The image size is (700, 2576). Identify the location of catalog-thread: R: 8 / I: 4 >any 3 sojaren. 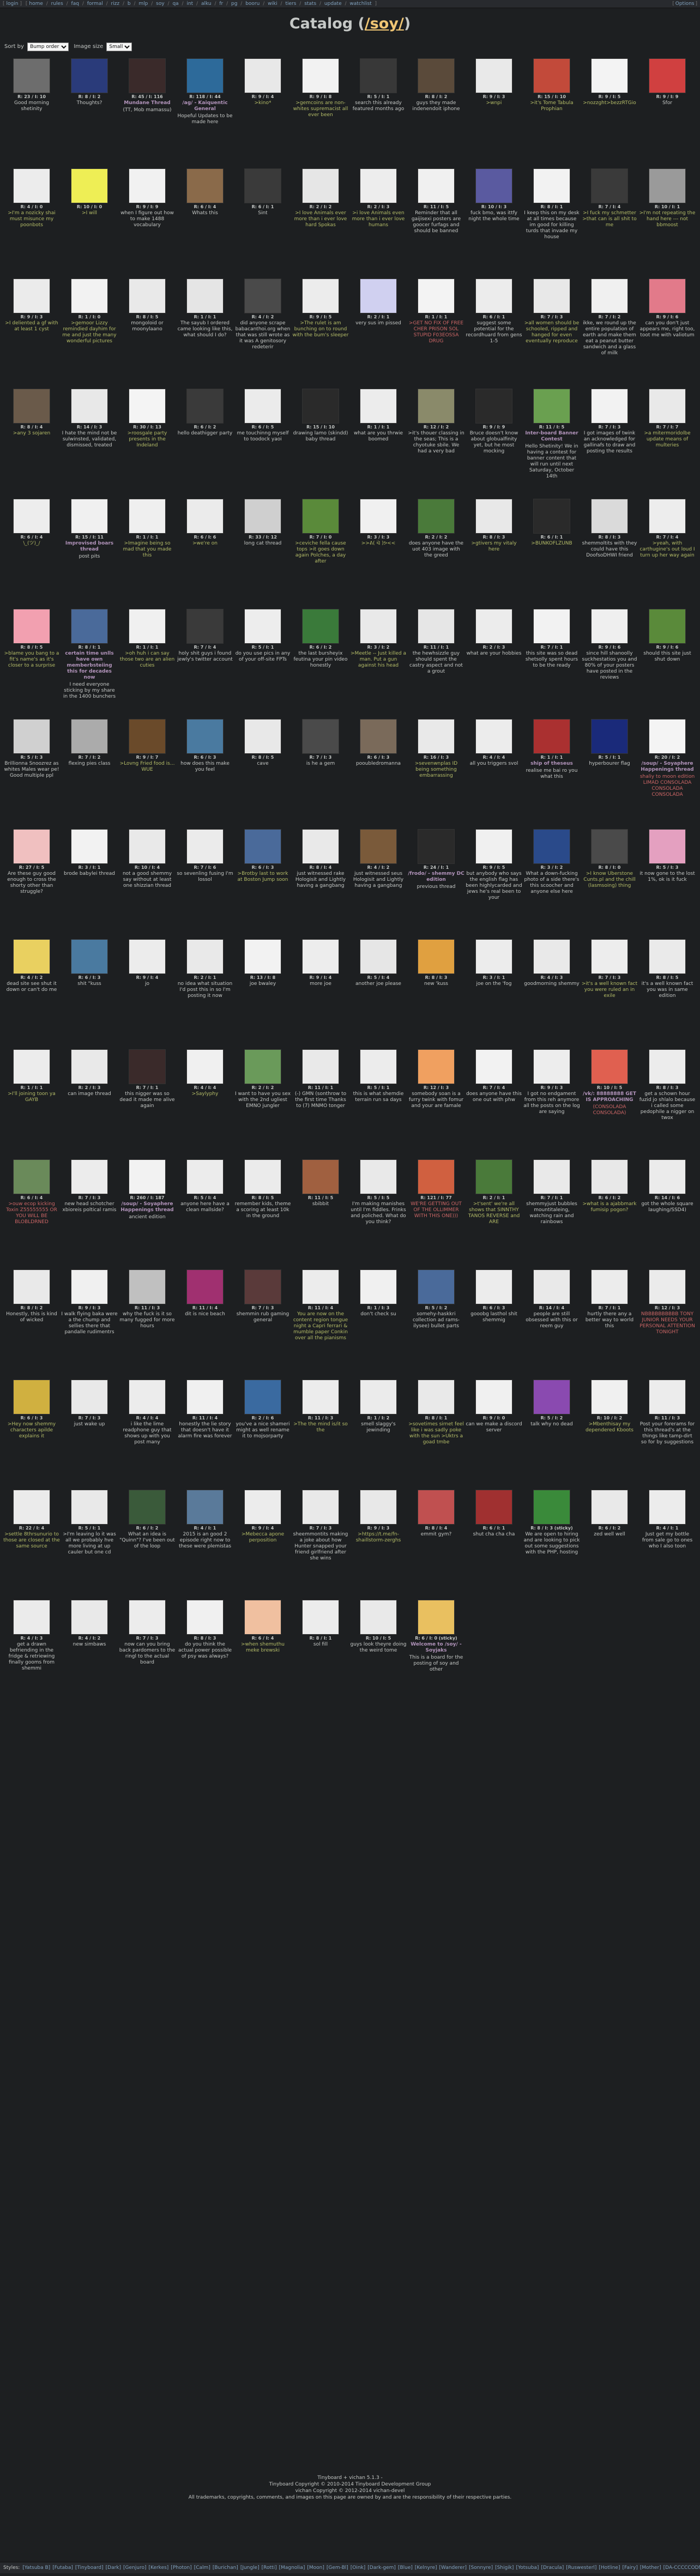
(31, 440).